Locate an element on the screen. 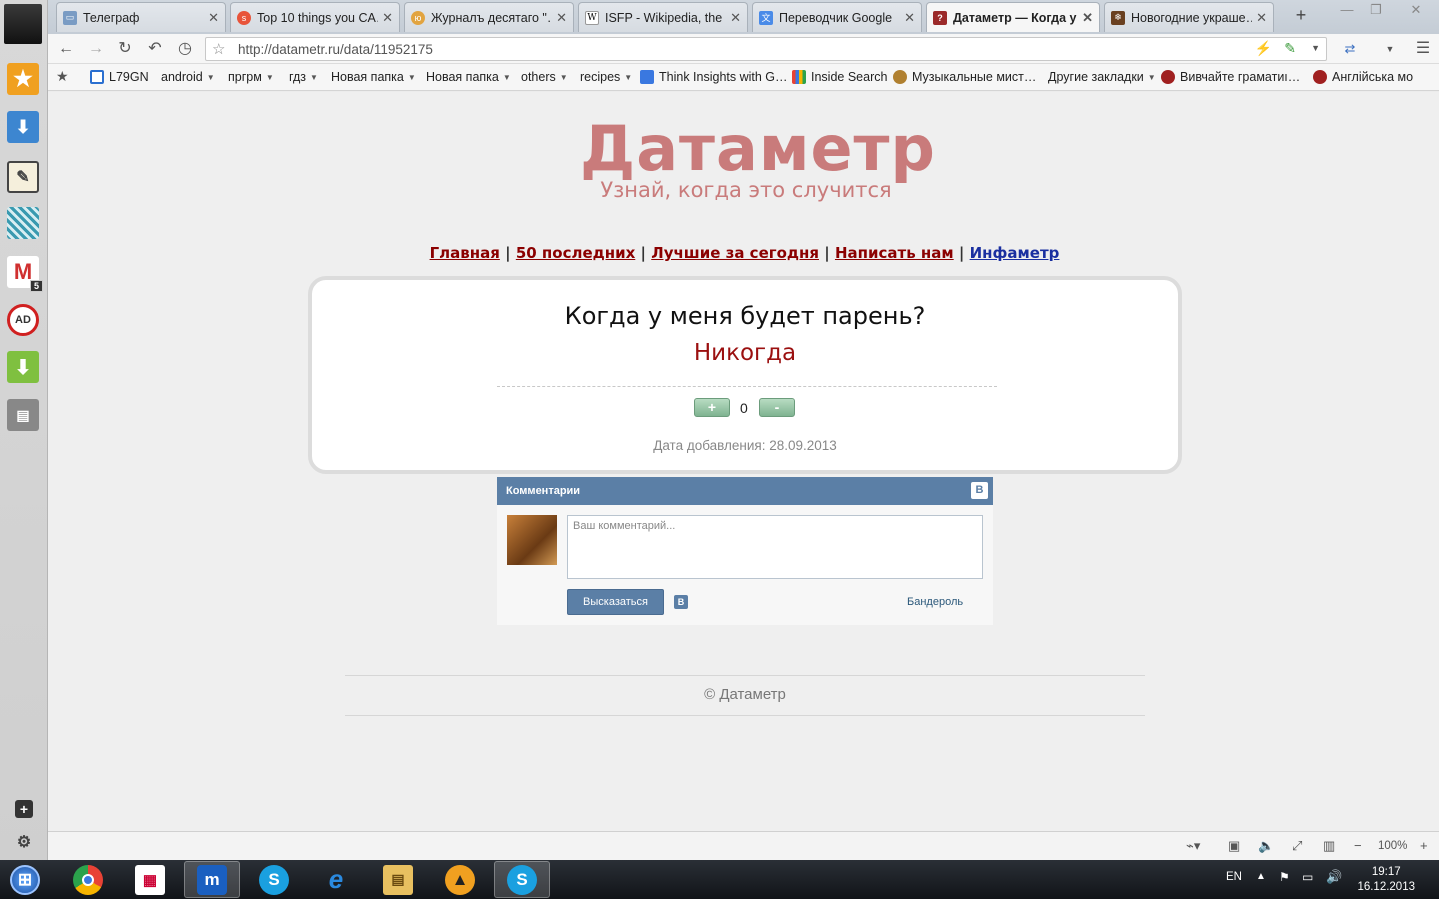  bookmark-item: Inside Search is located at coordinates (839, 77).